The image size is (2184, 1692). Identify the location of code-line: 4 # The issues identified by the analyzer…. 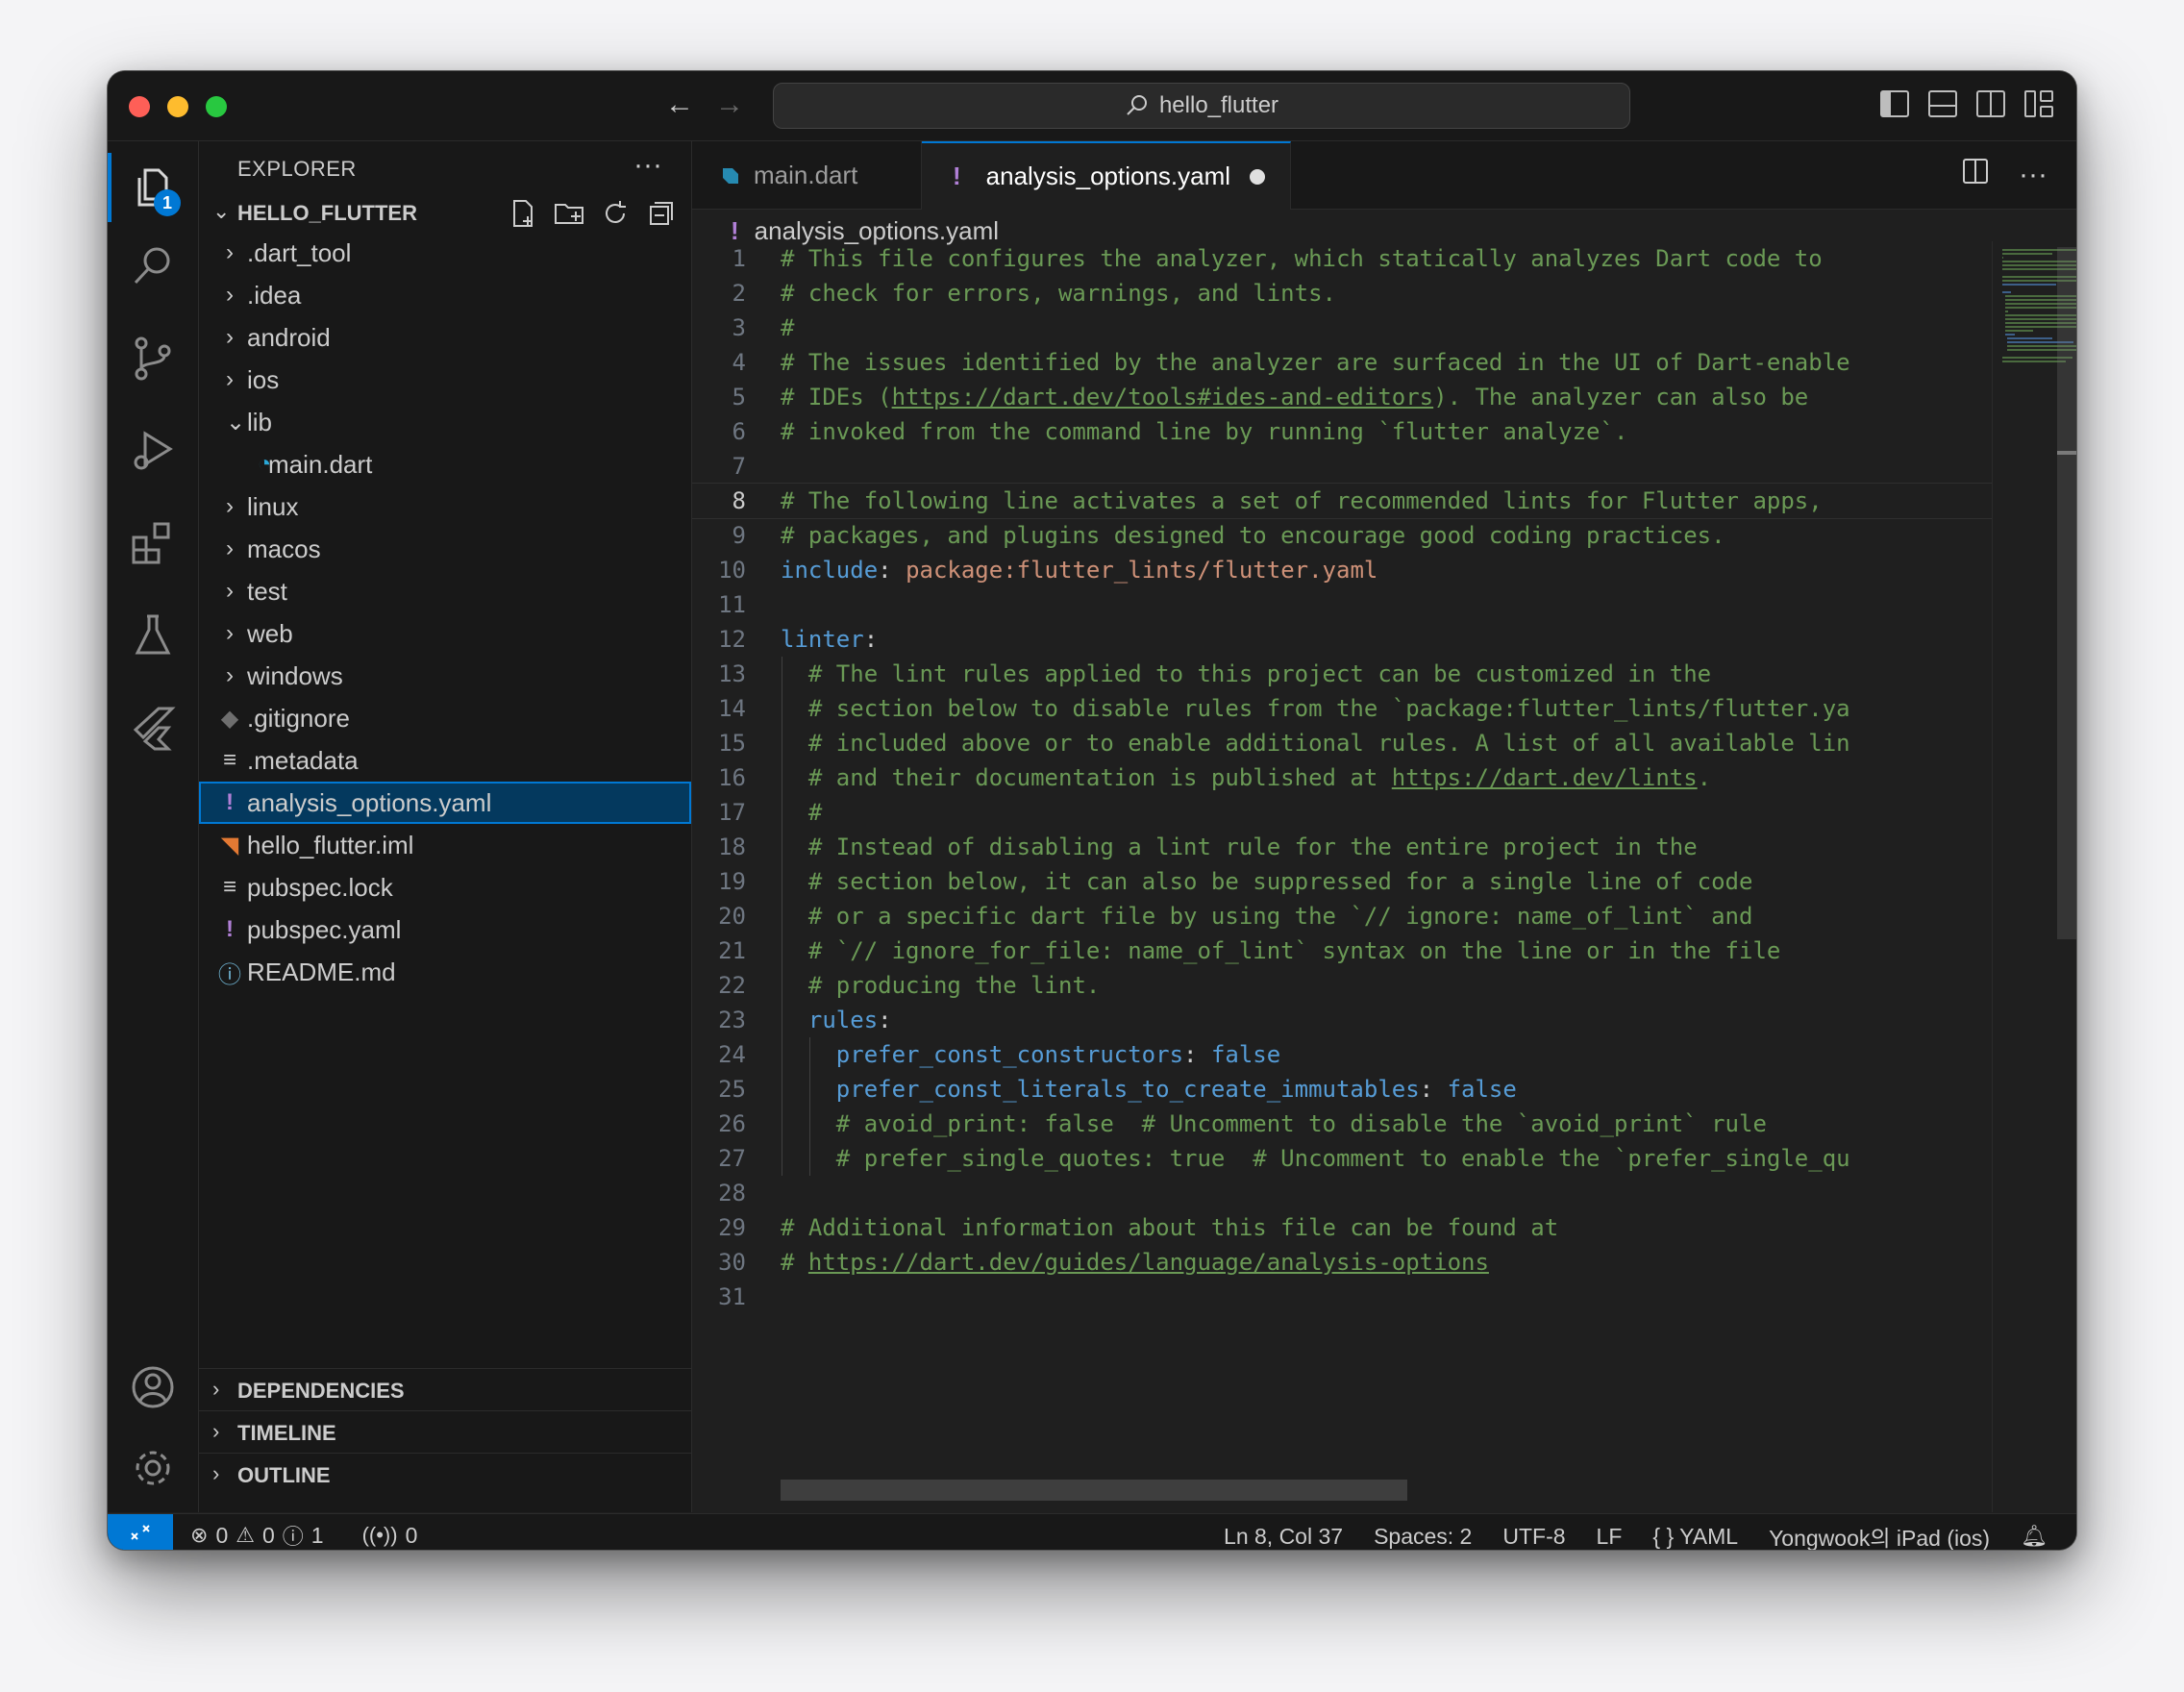
(1342, 362).